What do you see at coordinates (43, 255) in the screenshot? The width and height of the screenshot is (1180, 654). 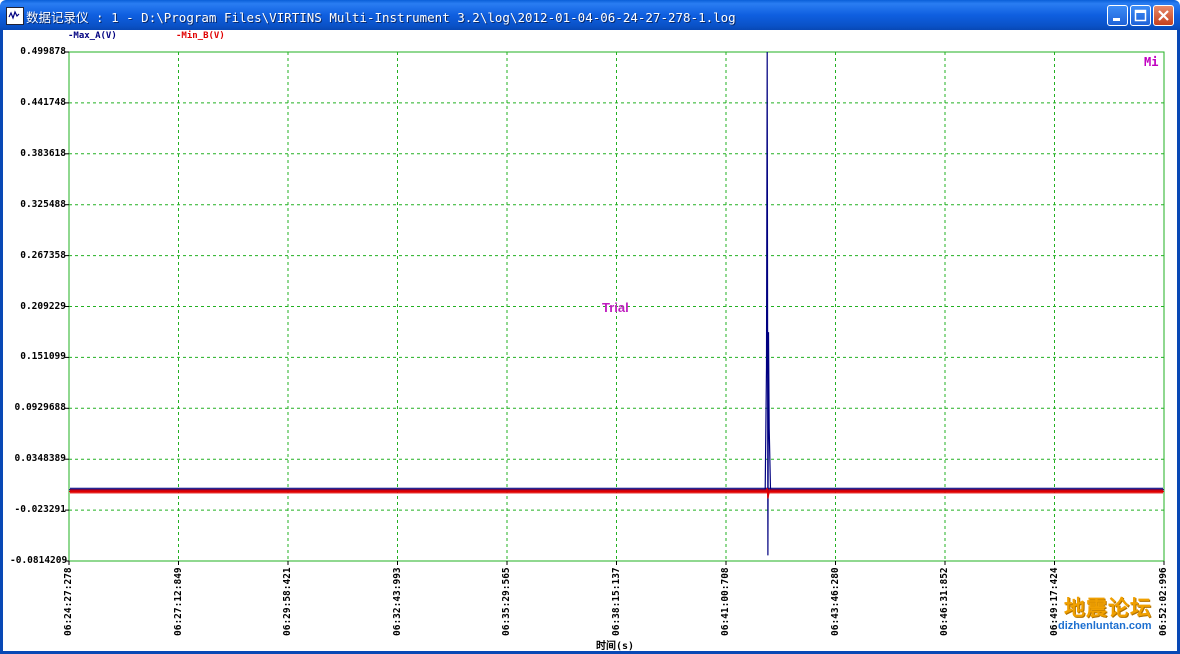 I see `y-tick-label: 0.267358` at bounding box center [43, 255].